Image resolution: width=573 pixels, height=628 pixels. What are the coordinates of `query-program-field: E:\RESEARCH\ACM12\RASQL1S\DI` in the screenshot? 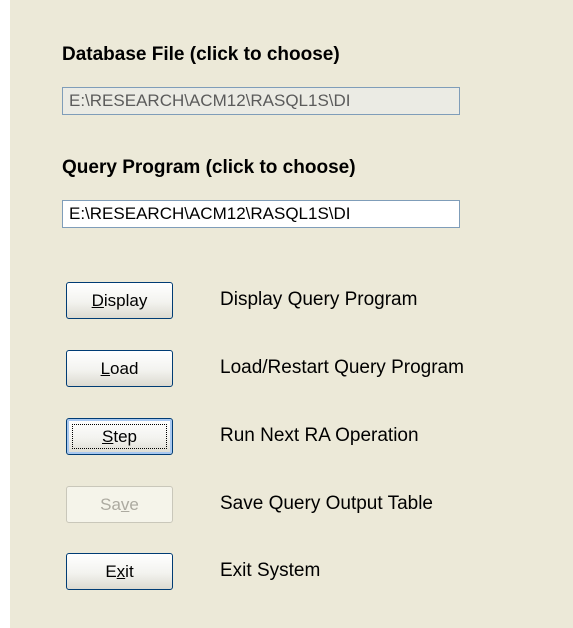 It's located at (261, 214).